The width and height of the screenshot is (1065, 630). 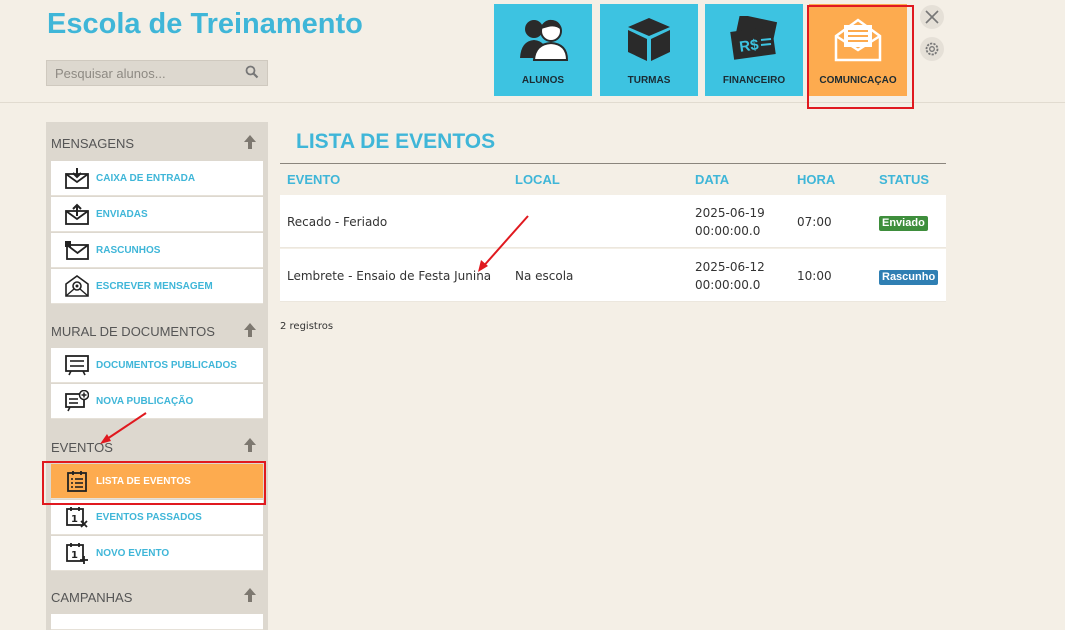 I want to click on sidebar-item-label: EVENTOS PASSADOS, so click(x=149, y=517).